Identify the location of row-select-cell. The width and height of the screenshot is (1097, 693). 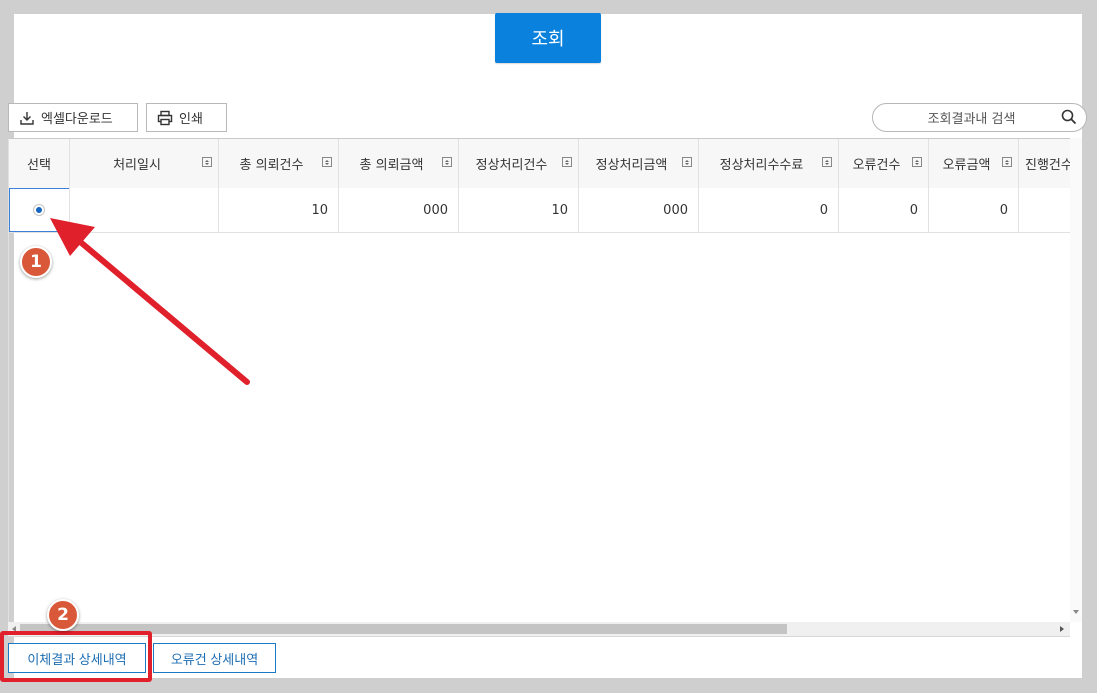
(39, 210).